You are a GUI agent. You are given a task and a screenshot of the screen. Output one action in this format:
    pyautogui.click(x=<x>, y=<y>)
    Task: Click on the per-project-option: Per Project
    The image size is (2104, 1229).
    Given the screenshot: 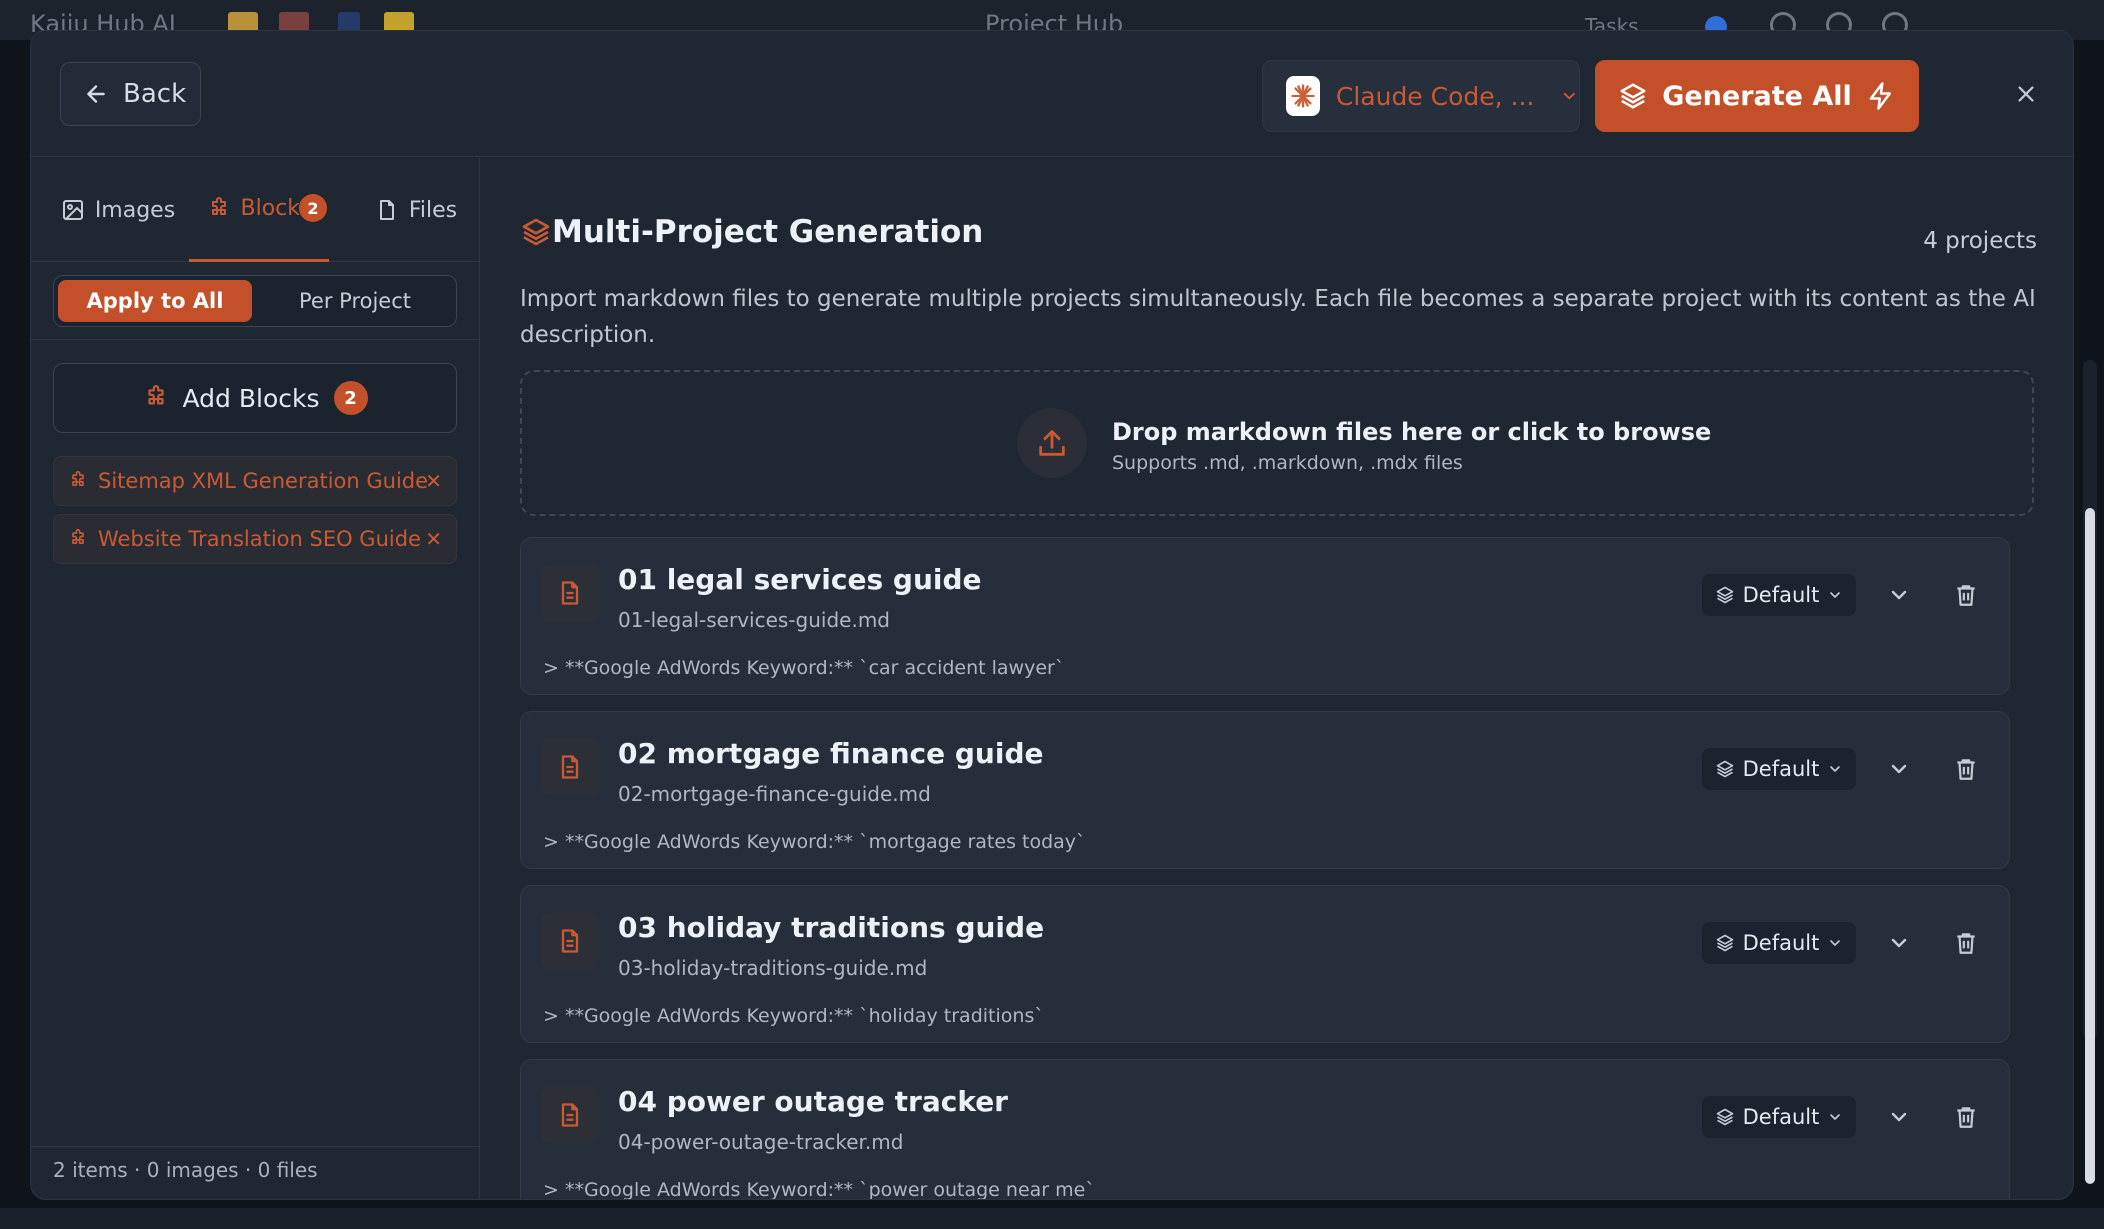 What is the action you would take?
    pyautogui.click(x=355, y=301)
    